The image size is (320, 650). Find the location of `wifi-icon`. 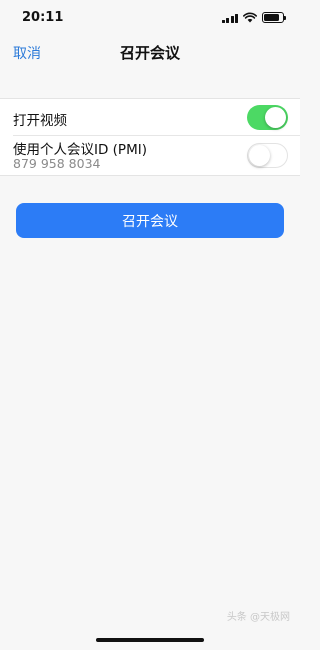

wifi-icon is located at coordinates (250, 17).